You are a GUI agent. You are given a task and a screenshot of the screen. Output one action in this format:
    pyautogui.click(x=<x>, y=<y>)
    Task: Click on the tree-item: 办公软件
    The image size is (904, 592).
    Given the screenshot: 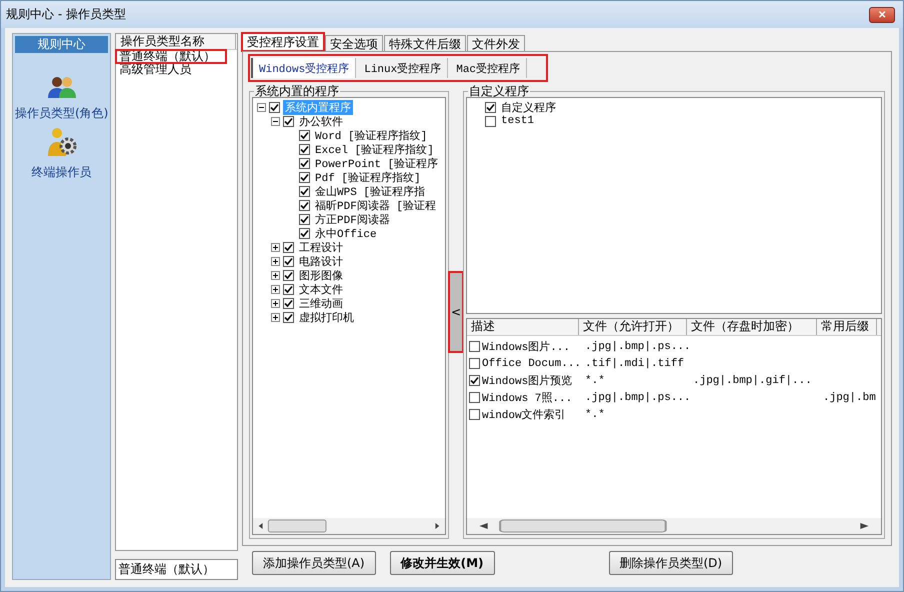 What is the action you would take?
    pyautogui.click(x=321, y=121)
    